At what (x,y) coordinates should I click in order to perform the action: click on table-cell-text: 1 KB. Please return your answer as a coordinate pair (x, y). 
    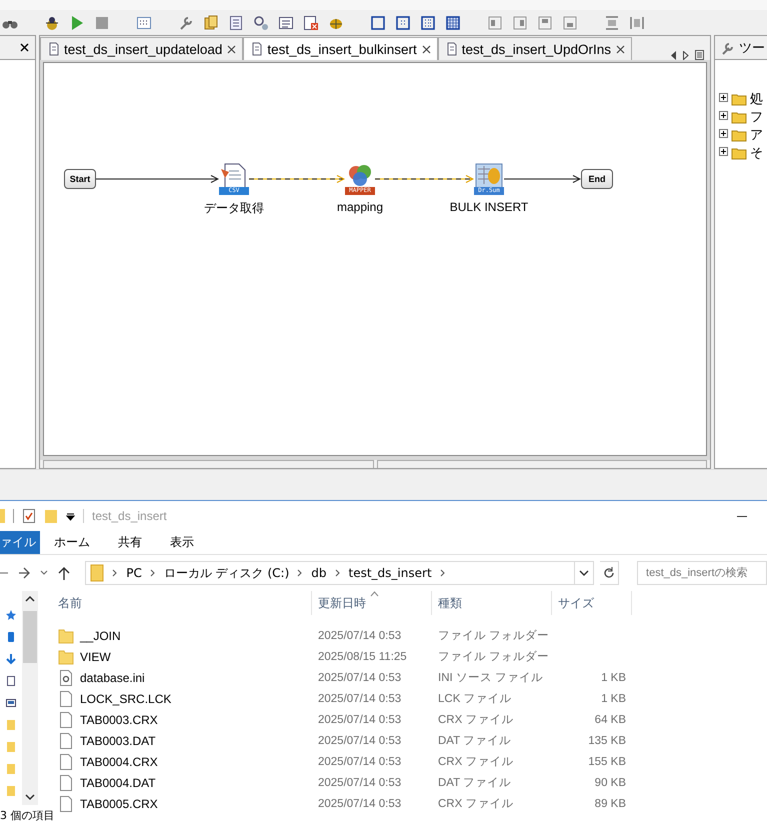
    Looking at the image, I should click on (613, 678).